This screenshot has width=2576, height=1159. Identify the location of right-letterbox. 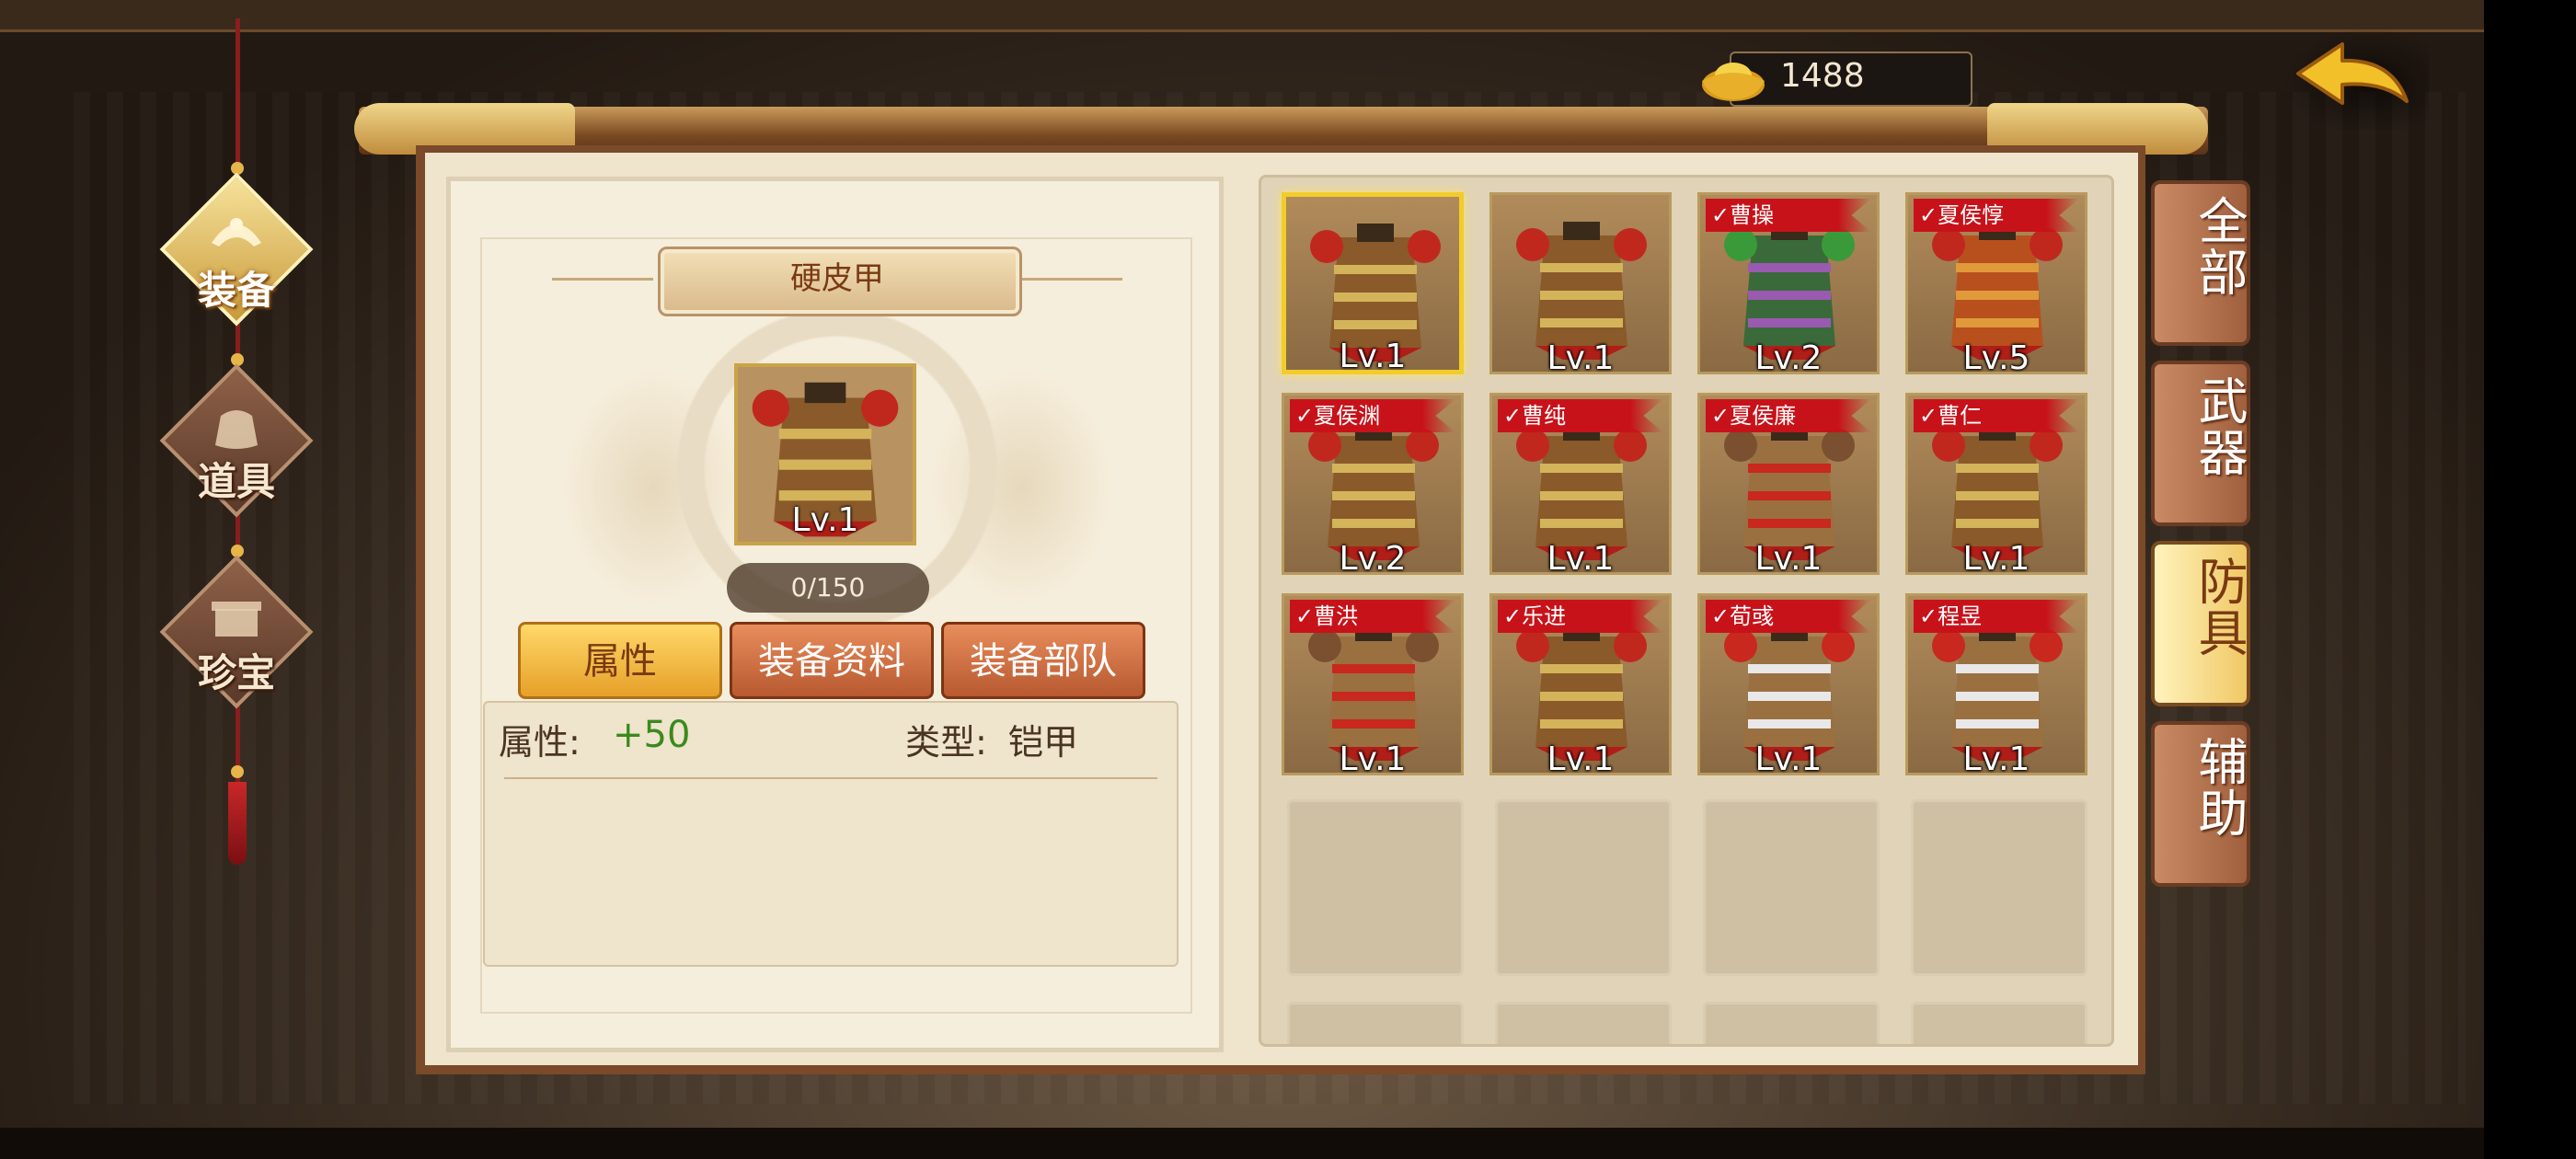
(2530, 579).